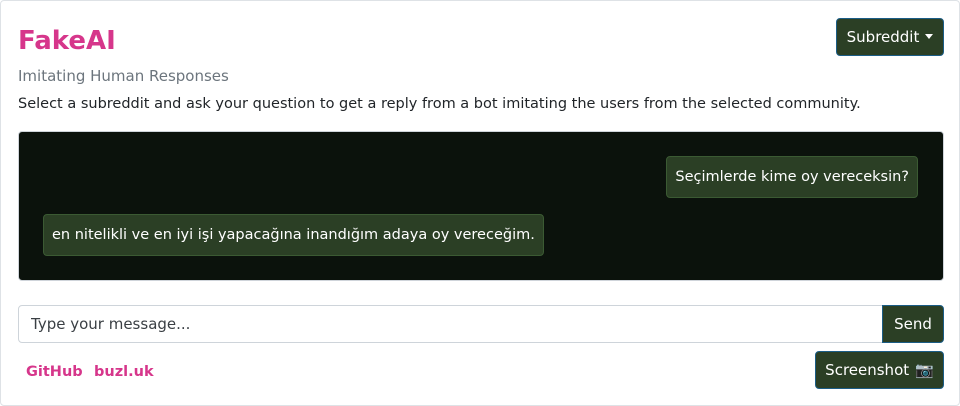 This screenshot has height=406, width=960. I want to click on page-subtitle: Imitating Human Responses, so click(123, 76).